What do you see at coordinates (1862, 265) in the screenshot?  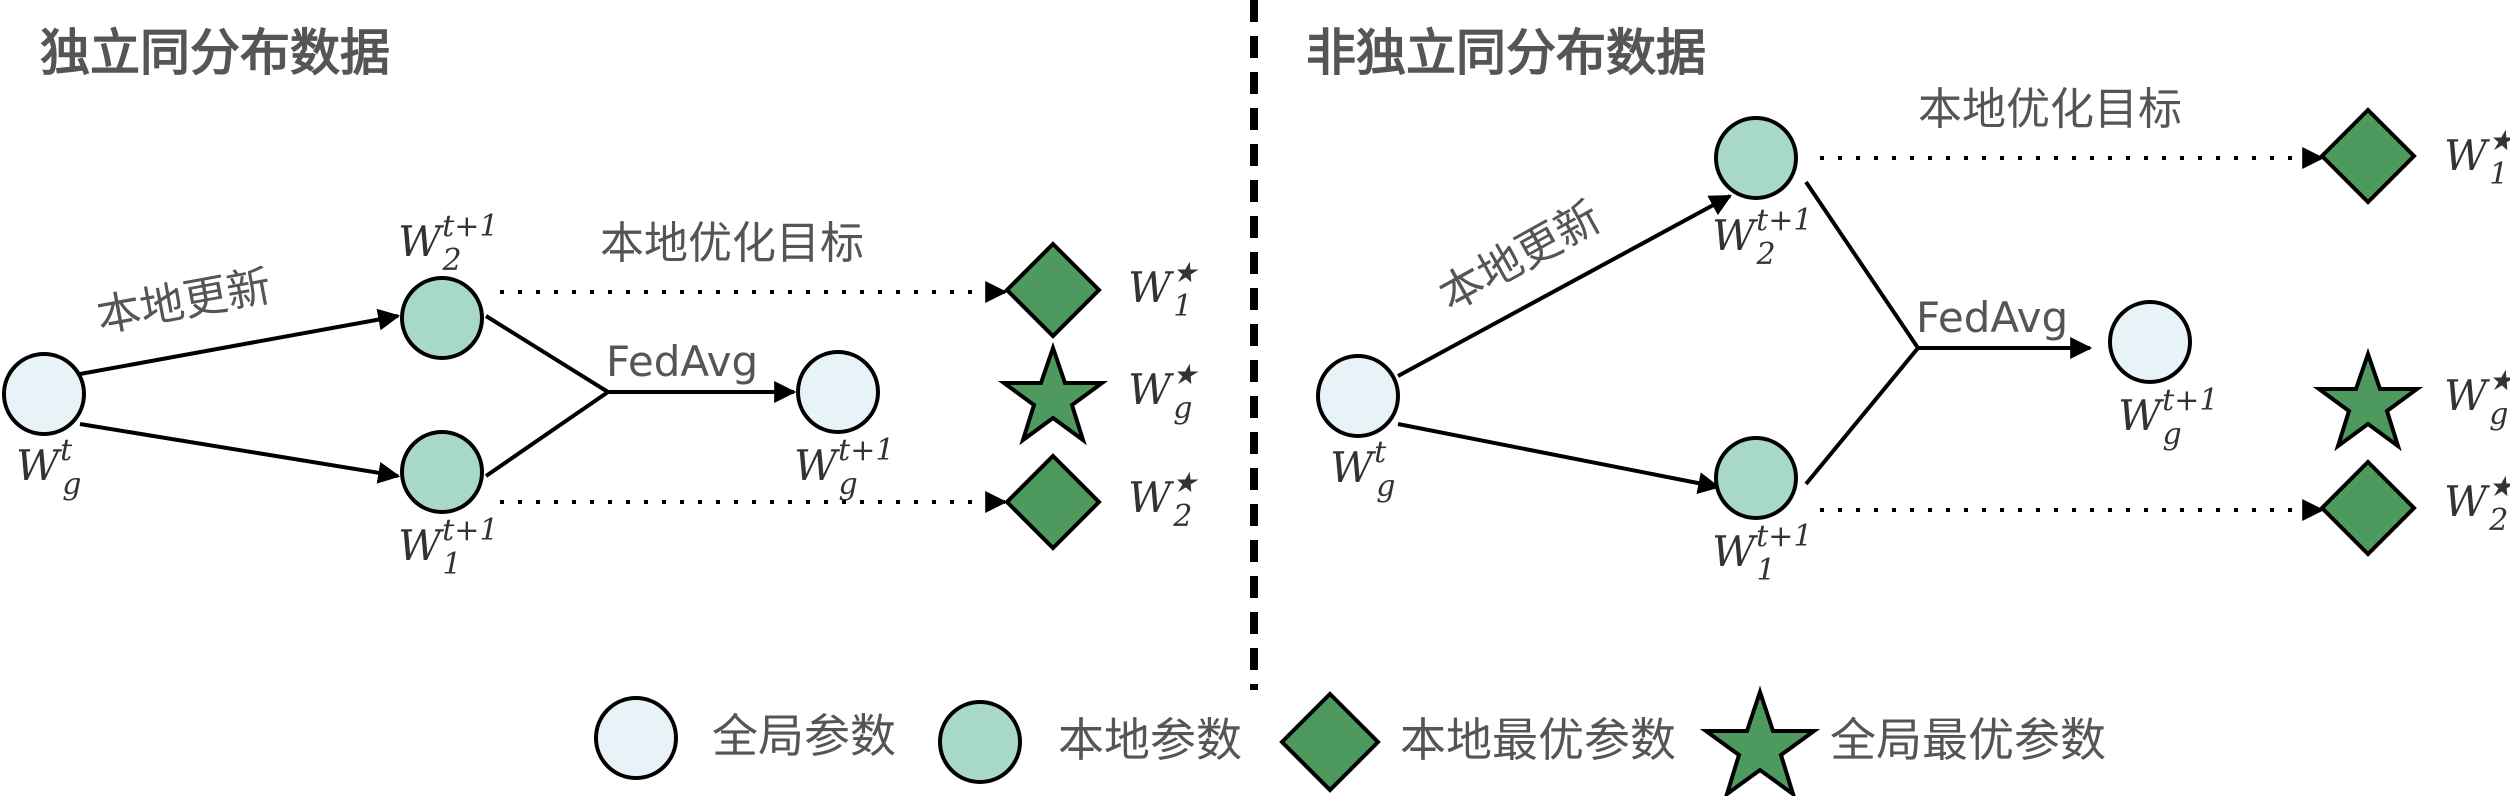 I see `right-edge-local2-to-fedavg` at bounding box center [1862, 265].